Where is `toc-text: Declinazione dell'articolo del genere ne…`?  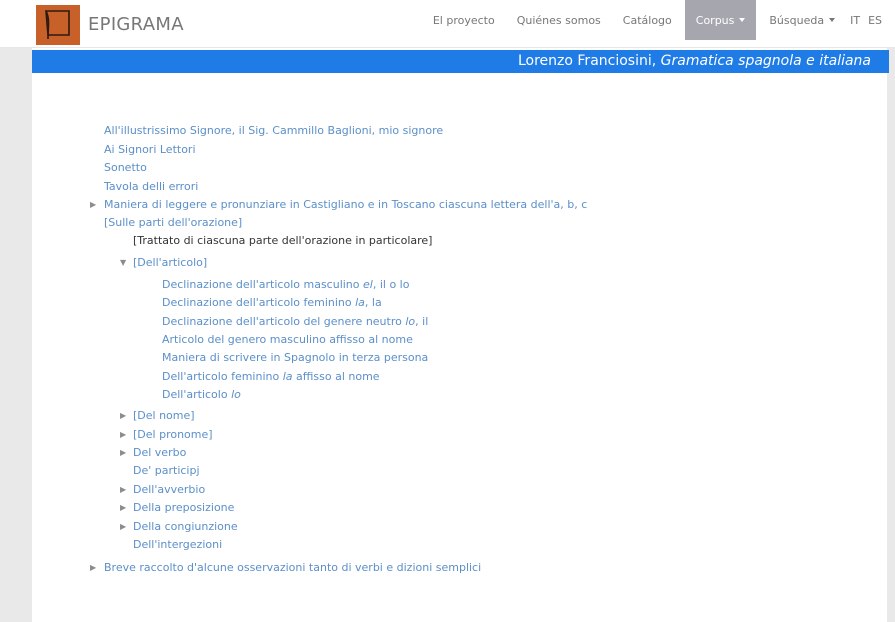
toc-text: Declinazione dell'articolo del genere ne… is located at coordinates (284, 321).